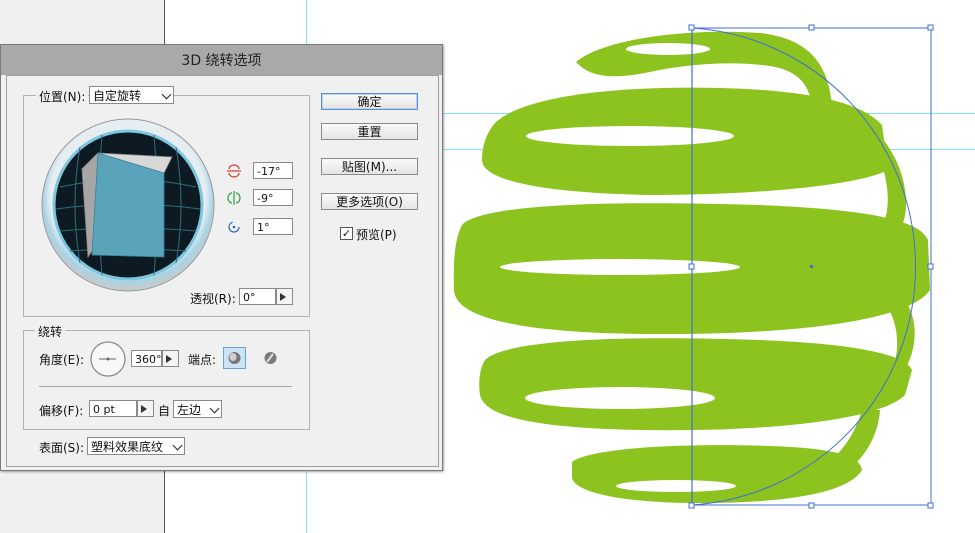 The height and width of the screenshot is (533, 975). I want to click on surface-select-value: 塑料效果底纹, so click(127, 447).